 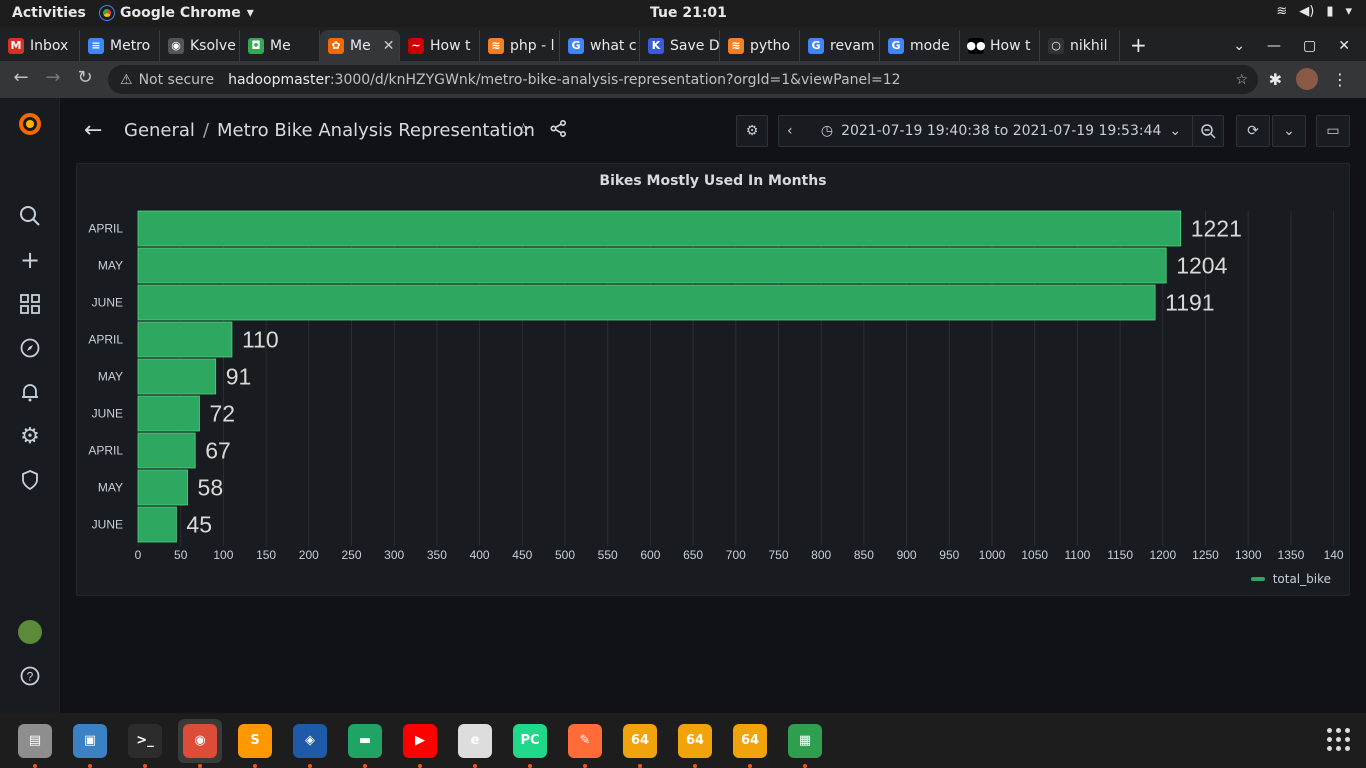 I want to click on app-menu: Google Chrome ▾, so click(x=176, y=13).